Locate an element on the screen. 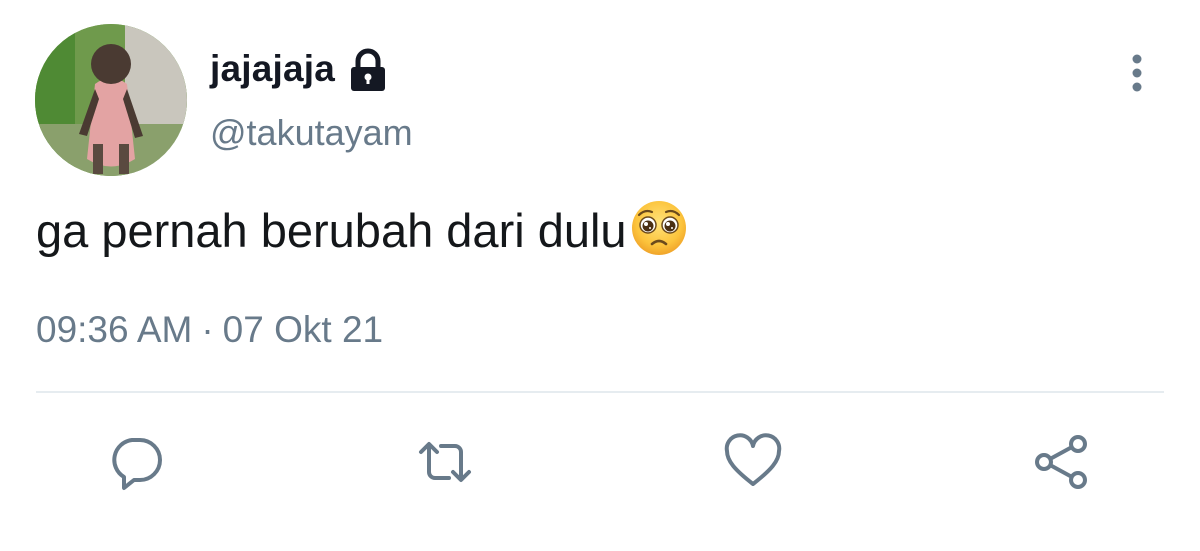 This screenshot has height=551, width=1200. avatar-image is located at coordinates (111, 100).